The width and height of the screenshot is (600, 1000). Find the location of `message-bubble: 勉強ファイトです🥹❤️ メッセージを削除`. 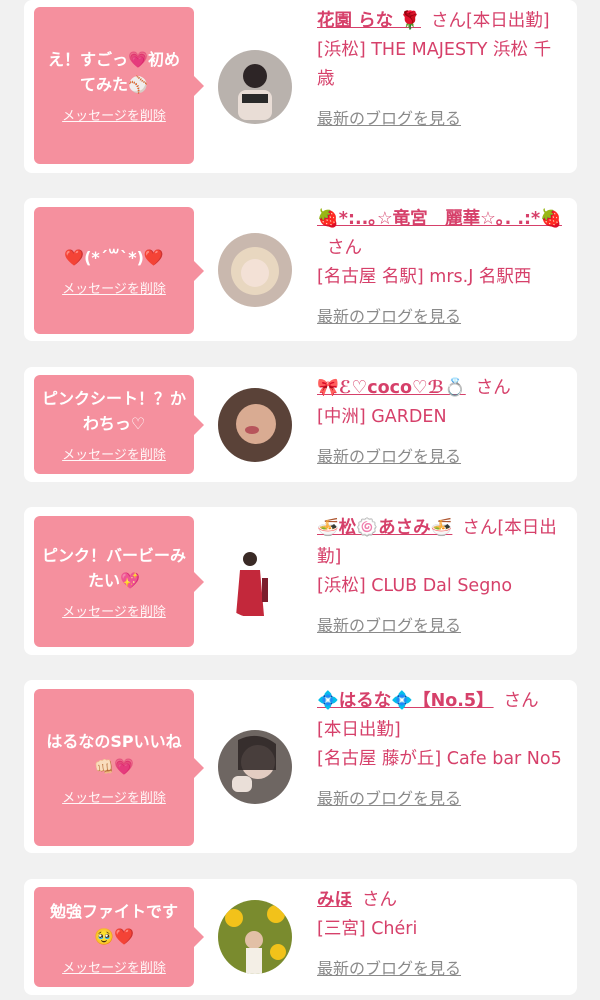

message-bubble: 勉強ファイトです🥹❤️ メッセージを削除 is located at coordinates (114, 937).